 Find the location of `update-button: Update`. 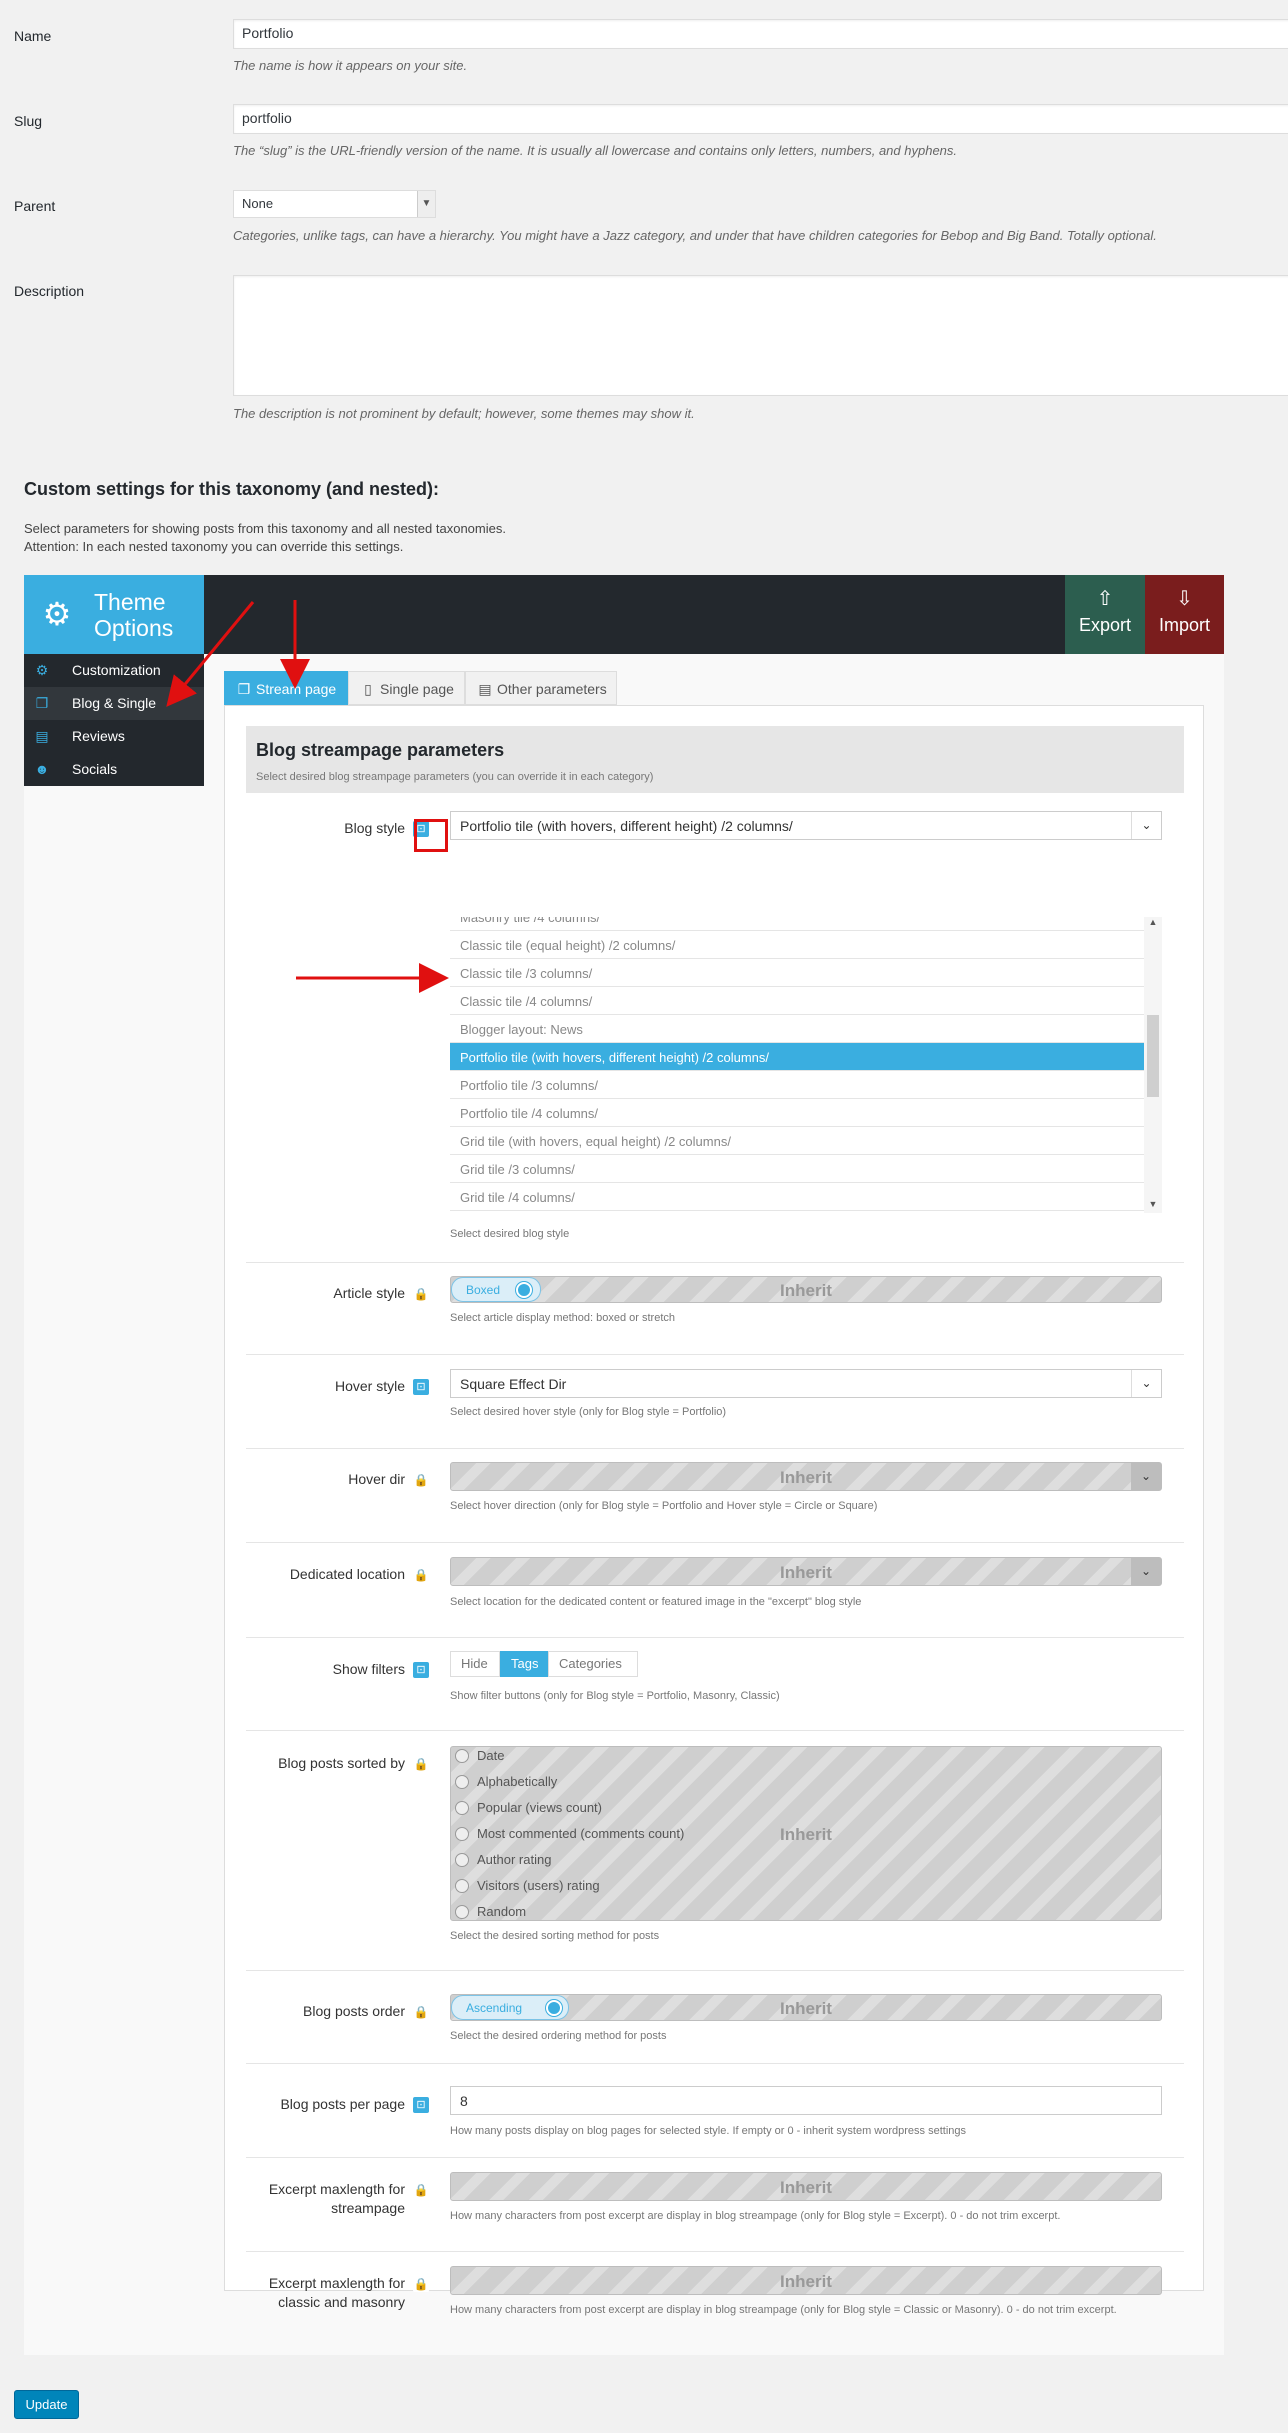

update-button: Update is located at coordinates (46, 2404).